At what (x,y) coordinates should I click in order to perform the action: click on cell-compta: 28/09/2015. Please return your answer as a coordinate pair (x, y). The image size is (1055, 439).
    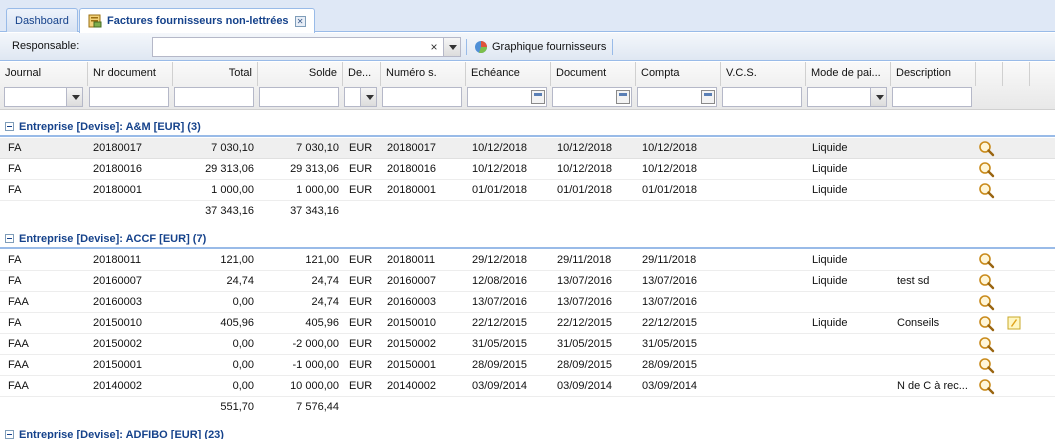
    Looking at the image, I should click on (670, 365).